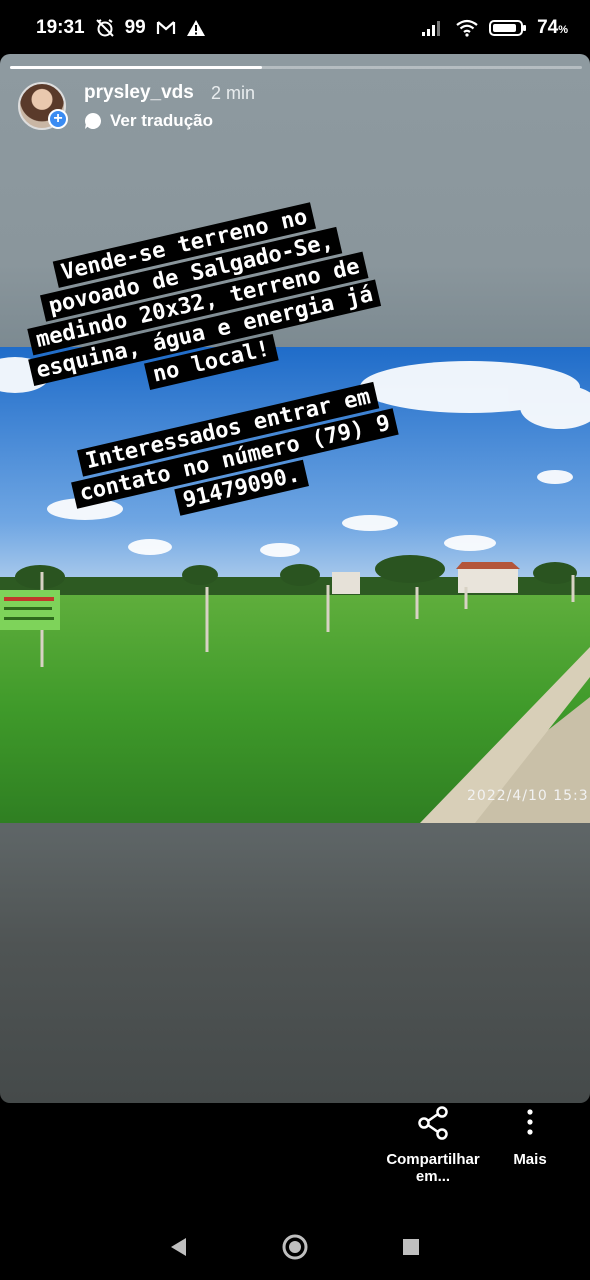 The width and height of the screenshot is (590, 1280). I want to click on translate-link: Ver tradução, so click(148, 121).